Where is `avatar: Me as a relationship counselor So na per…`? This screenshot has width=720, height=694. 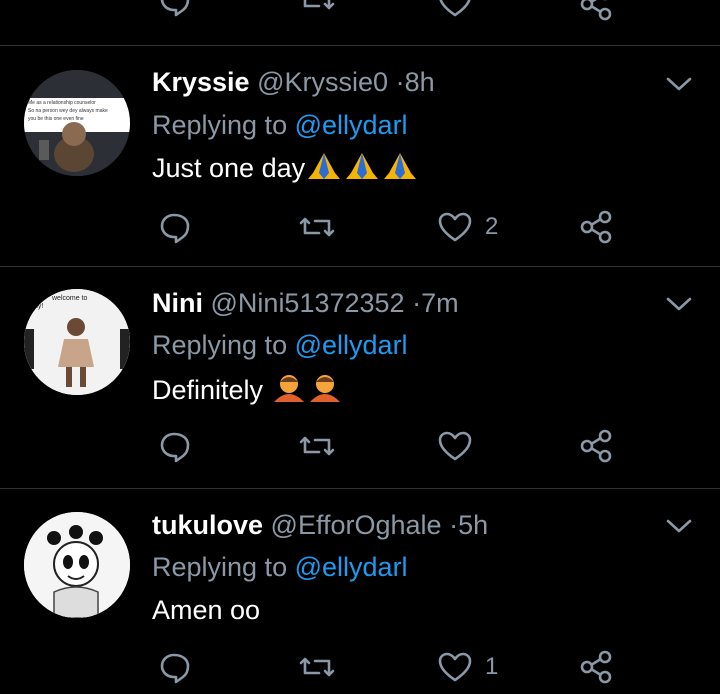
avatar: Me as a relationship counselor So na per… is located at coordinates (77, 123).